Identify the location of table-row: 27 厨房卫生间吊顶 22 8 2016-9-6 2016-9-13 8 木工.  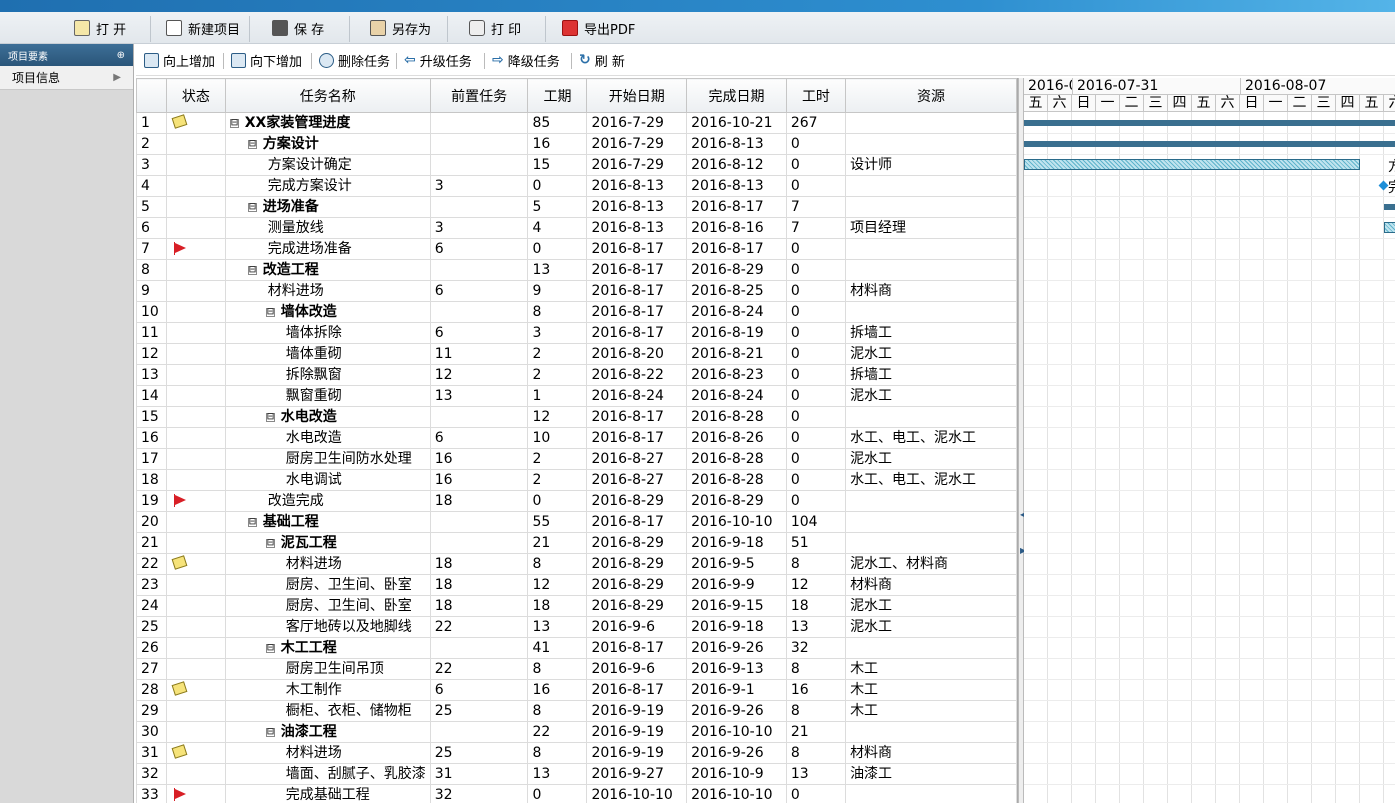
(576, 669).